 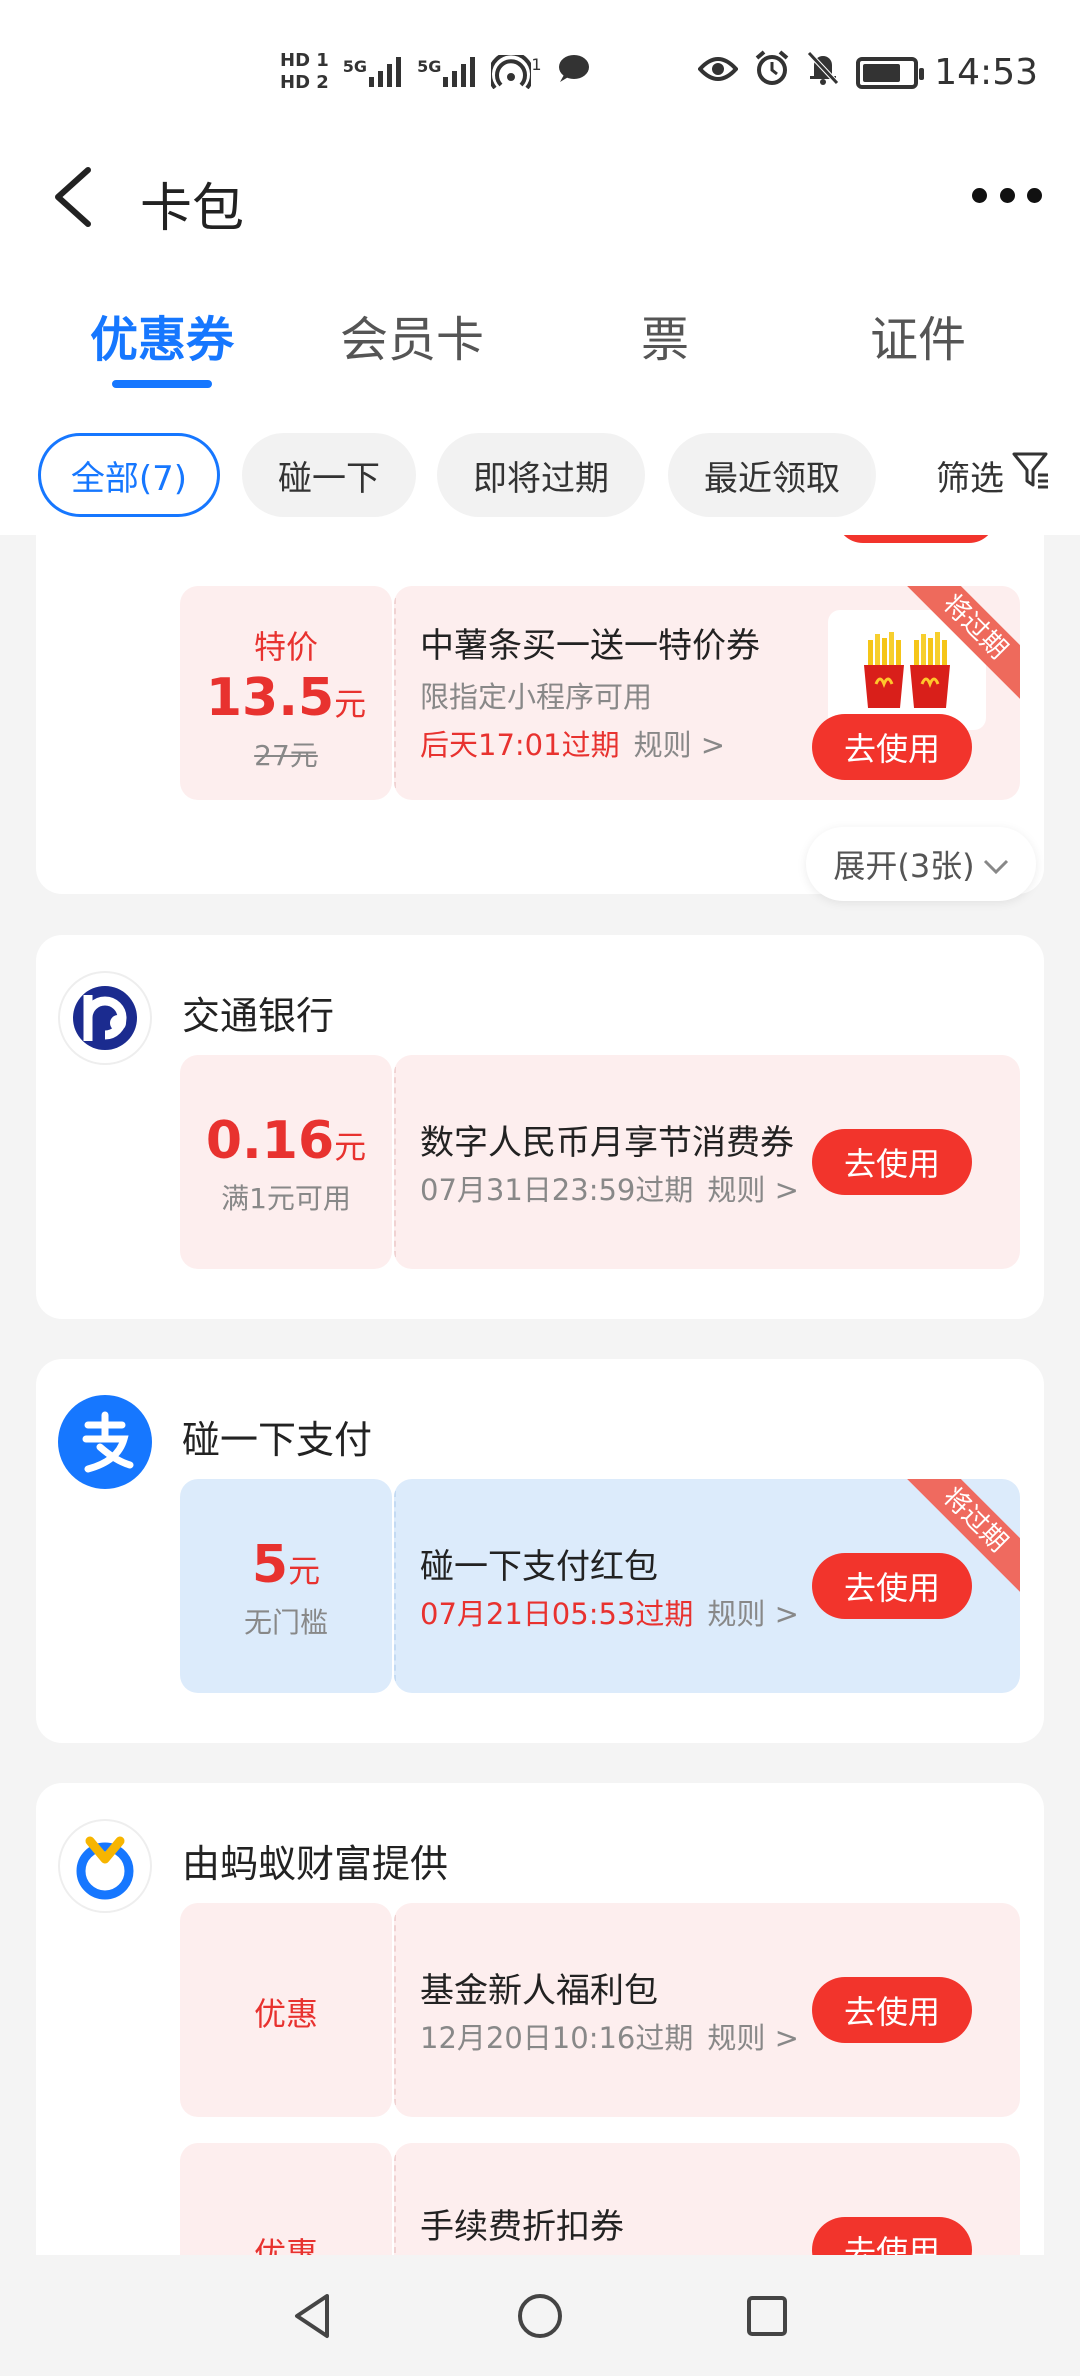 I want to click on filter-button: 筛选, so click(x=978, y=475).